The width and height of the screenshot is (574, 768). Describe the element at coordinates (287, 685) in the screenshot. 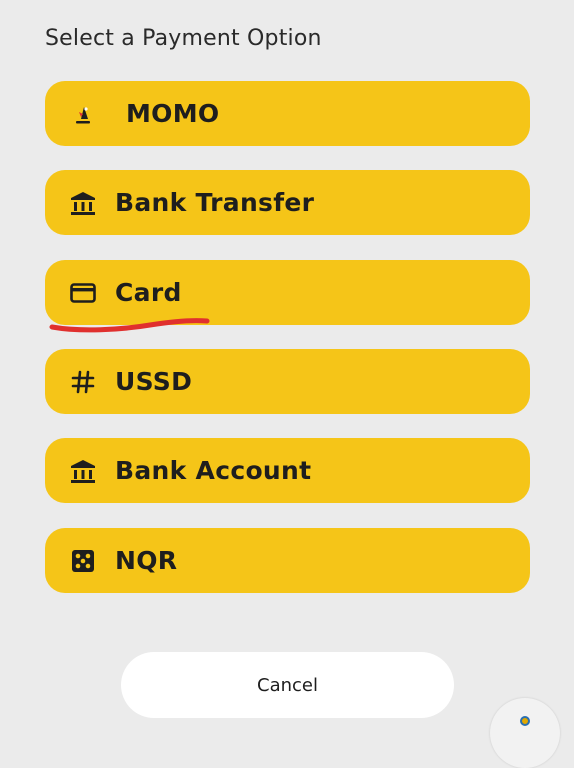

I see `cancel-button: Cancel` at that location.